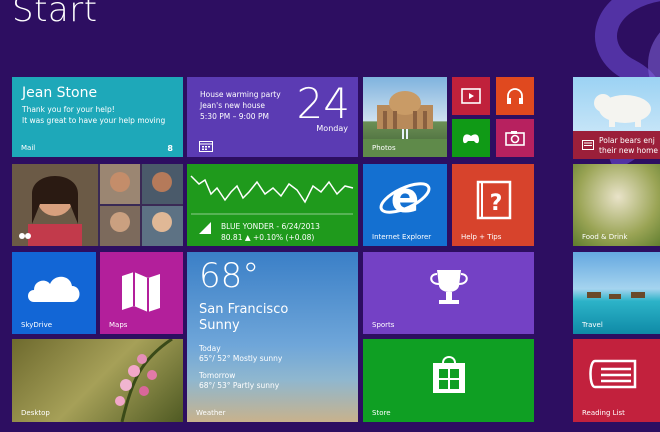 This screenshot has height=432, width=660. I want to click on help-tips-label: Help + Tips, so click(481, 237).